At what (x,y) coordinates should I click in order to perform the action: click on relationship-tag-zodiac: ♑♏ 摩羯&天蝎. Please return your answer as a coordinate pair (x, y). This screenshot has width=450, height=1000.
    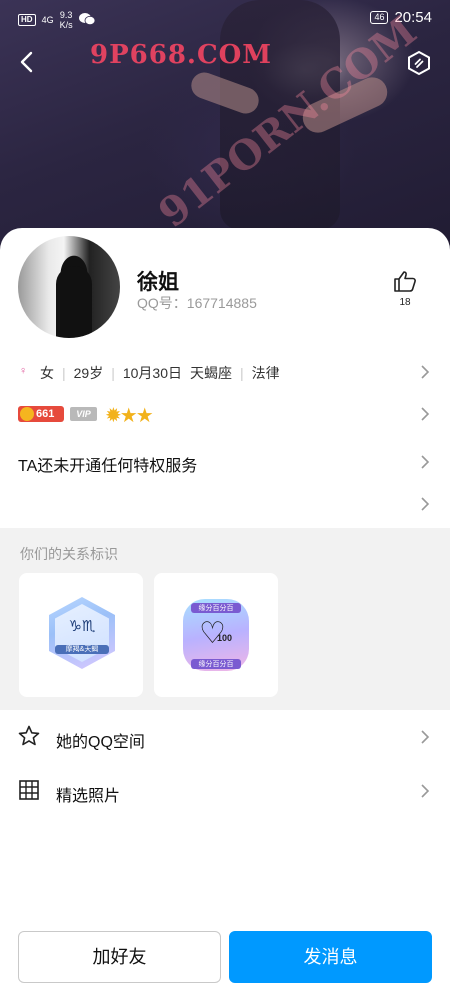
    Looking at the image, I should click on (81, 635).